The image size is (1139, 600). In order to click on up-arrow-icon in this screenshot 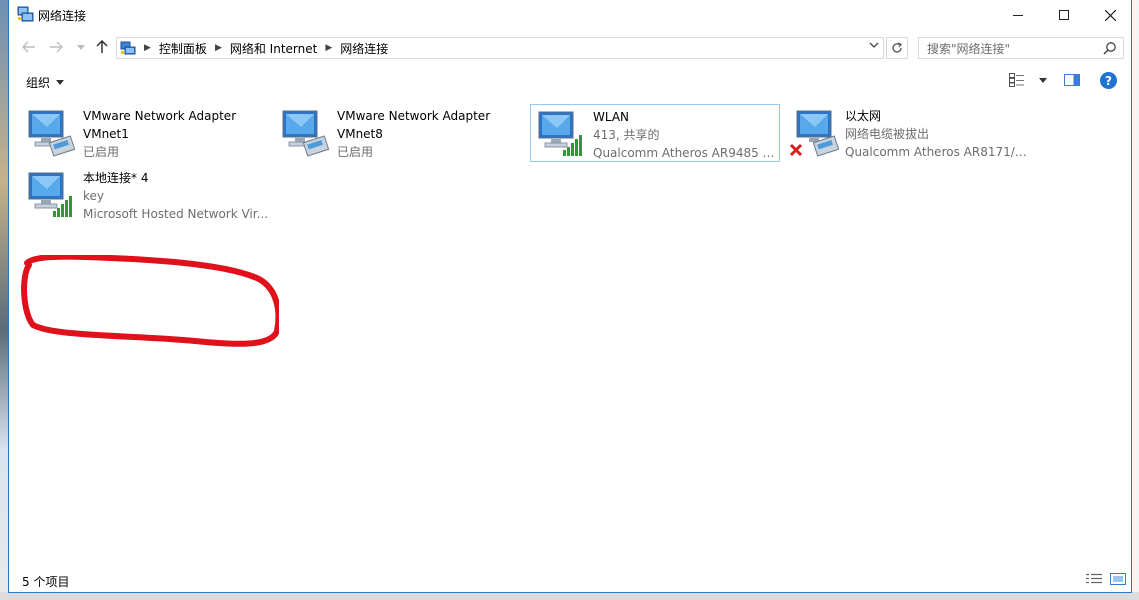, I will do `click(102, 46)`.